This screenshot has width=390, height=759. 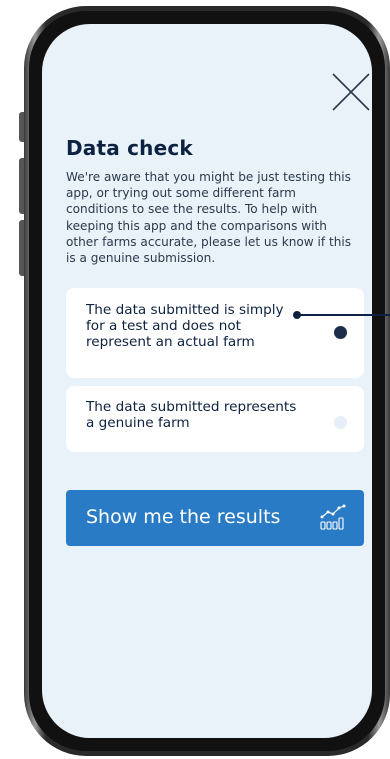 What do you see at coordinates (344, 315) in the screenshot?
I see `callout-pointer-line` at bounding box center [344, 315].